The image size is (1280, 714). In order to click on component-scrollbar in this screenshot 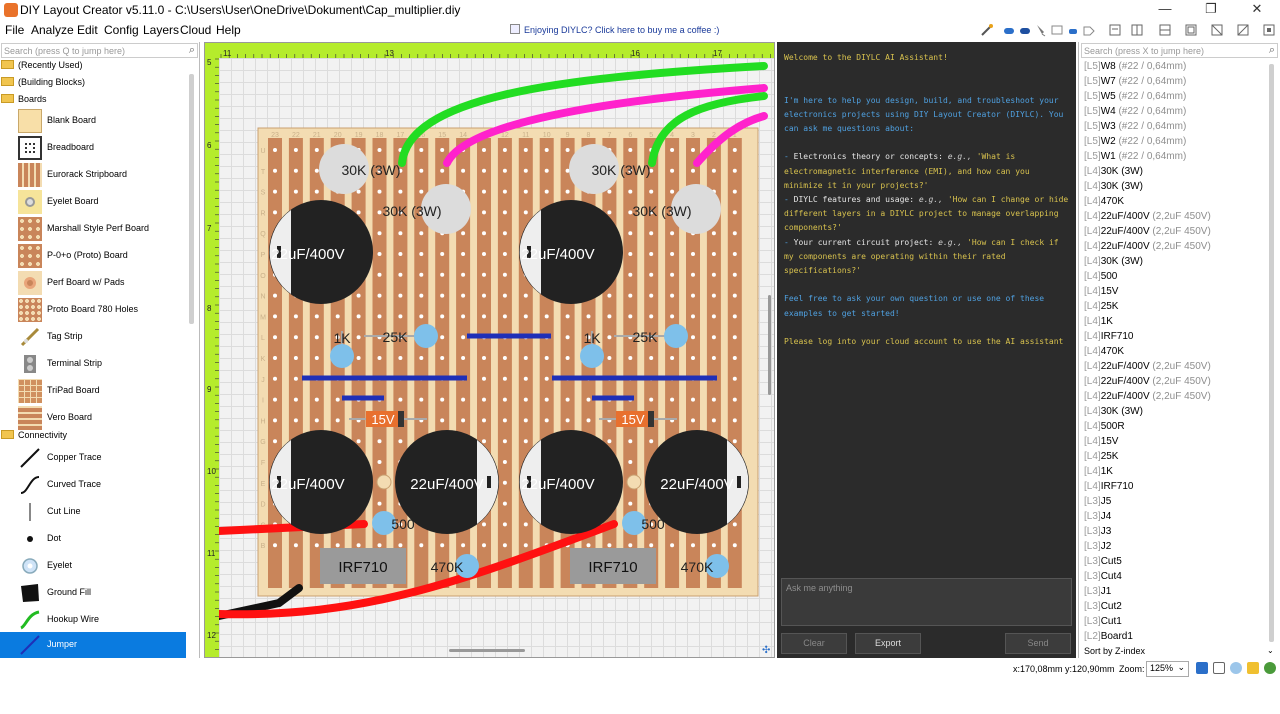, I will do `click(191, 199)`.